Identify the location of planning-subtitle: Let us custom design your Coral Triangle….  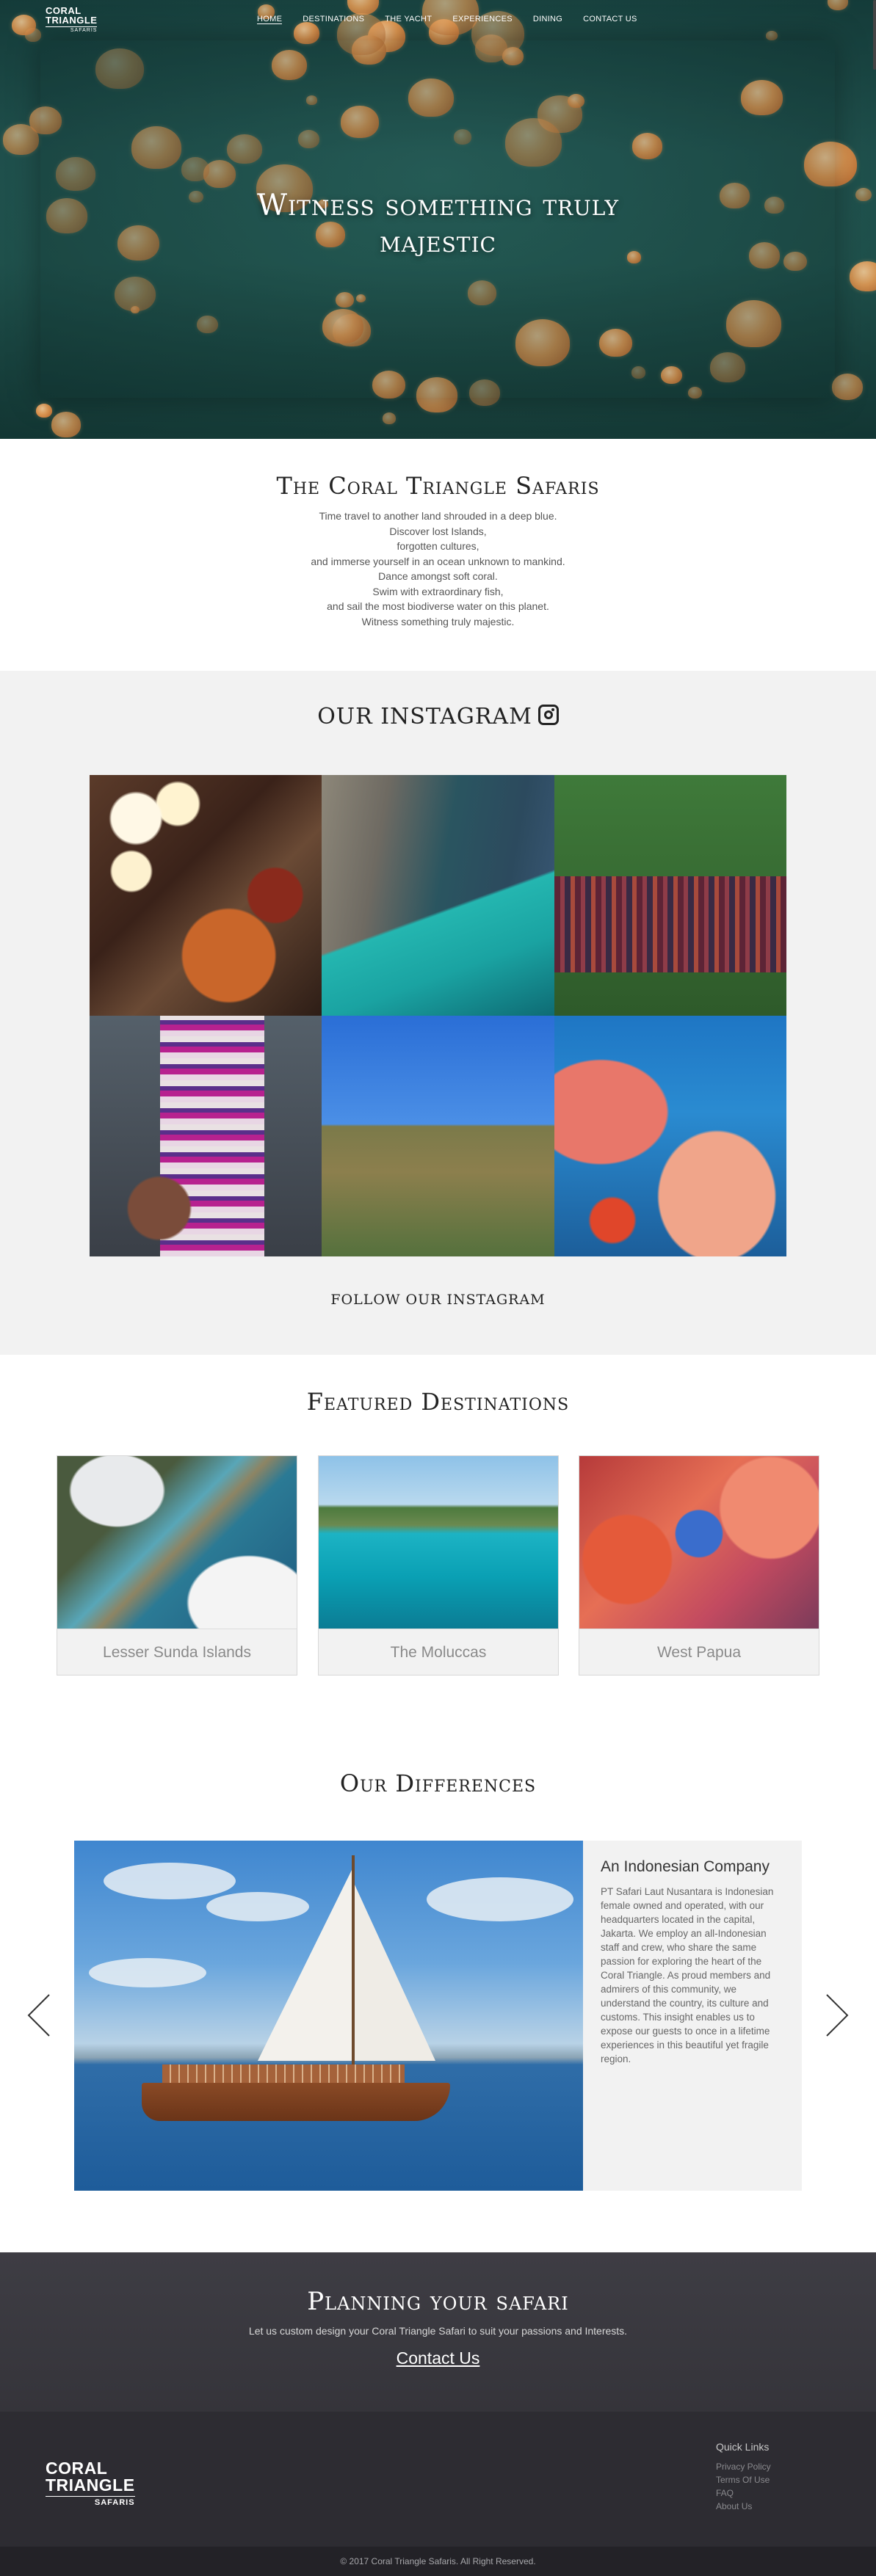
(438, 2331).